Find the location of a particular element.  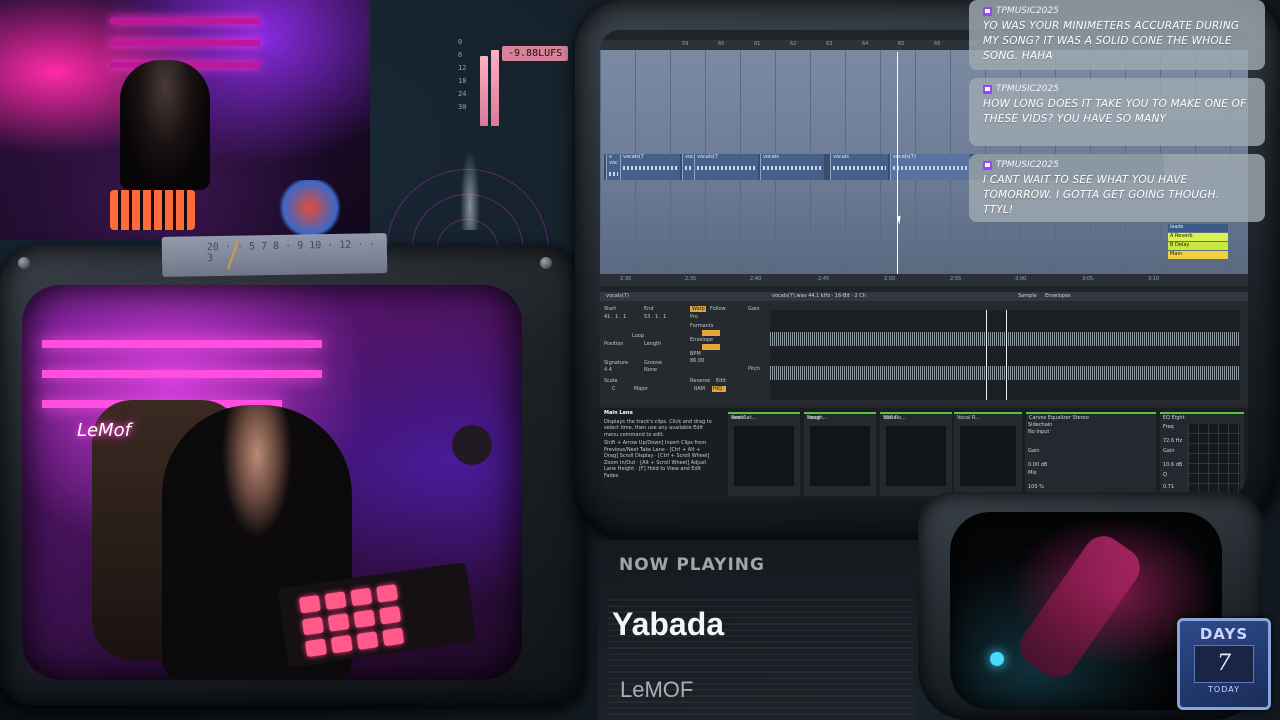

waveform-playhead is located at coordinates (1006, 355).